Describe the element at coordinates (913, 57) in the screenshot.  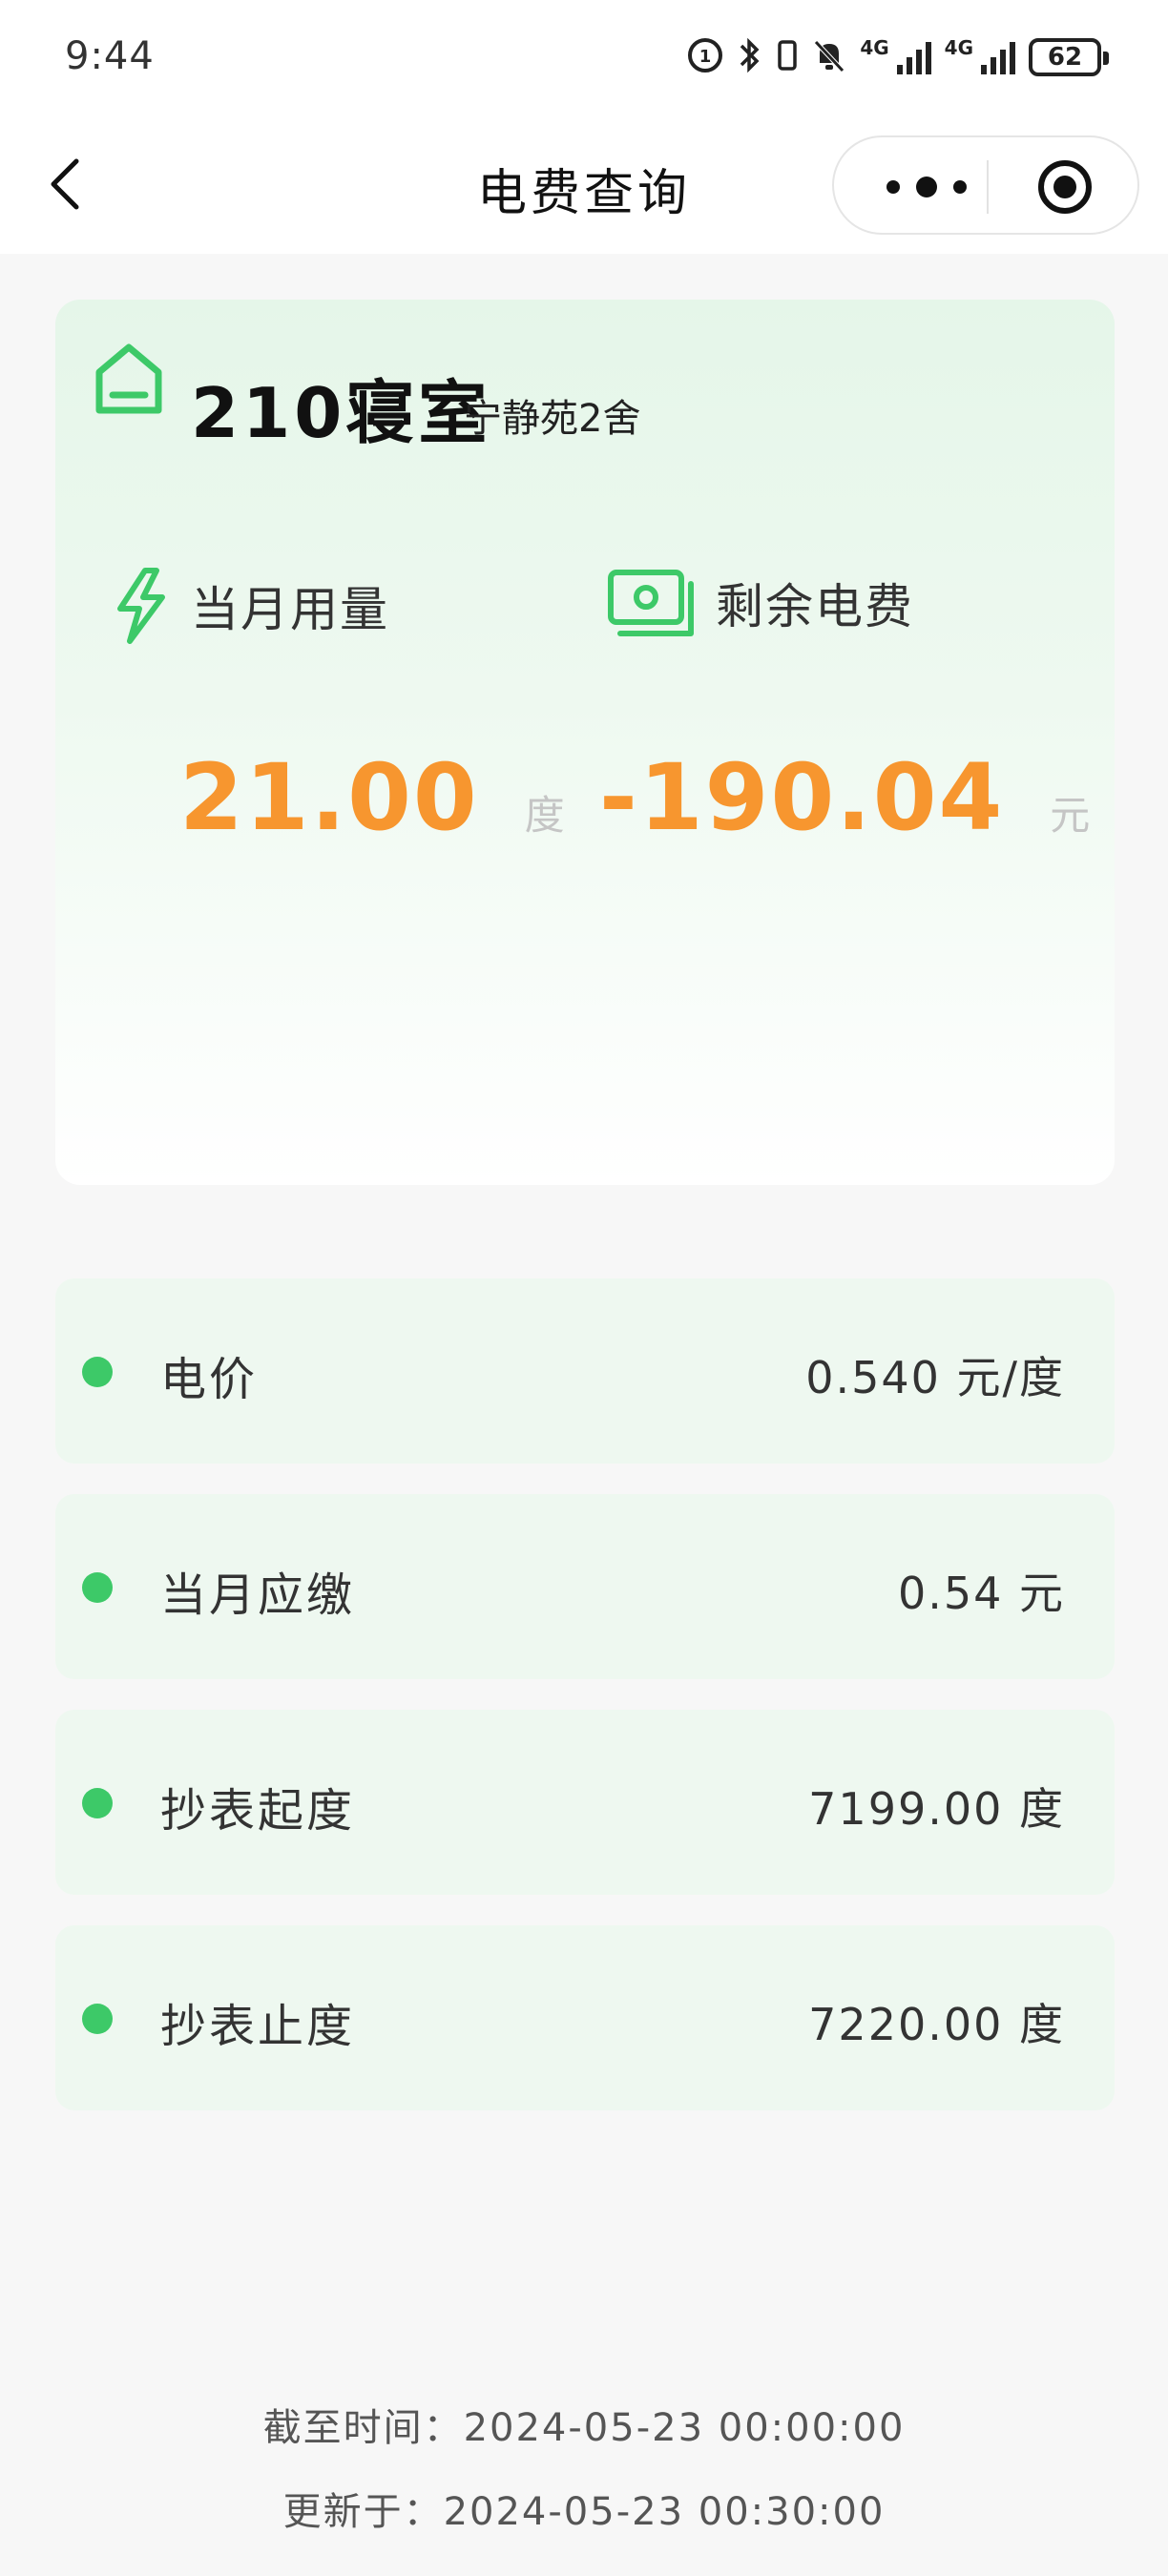
I see `signal-bars-1-icon` at that location.